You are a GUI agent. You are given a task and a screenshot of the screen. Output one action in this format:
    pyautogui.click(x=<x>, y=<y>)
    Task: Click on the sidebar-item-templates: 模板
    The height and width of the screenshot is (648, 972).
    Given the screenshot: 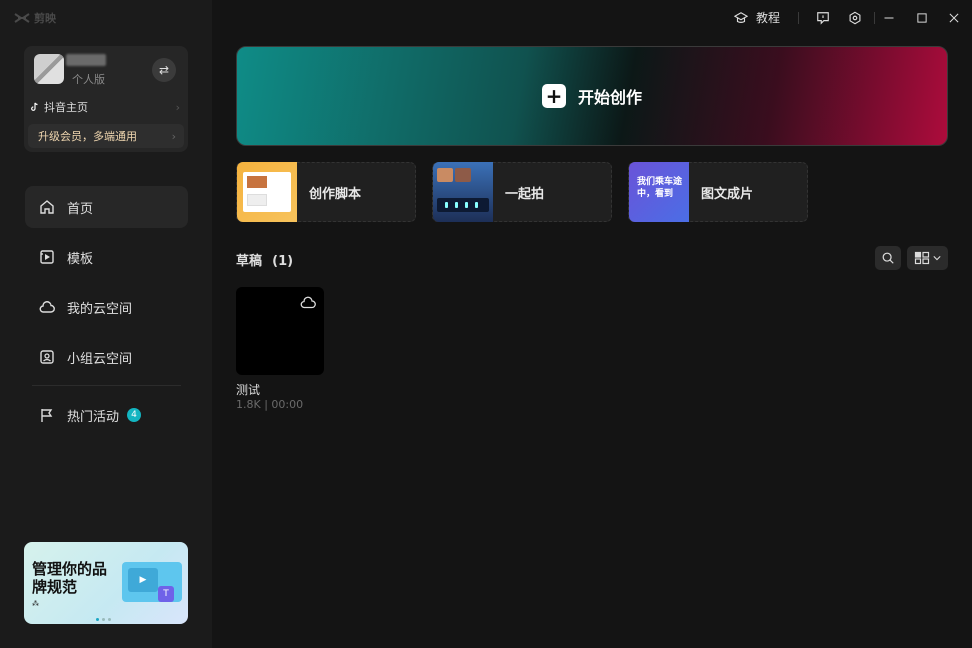 What is the action you would take?
    pyautogui.click(x=106, y=257)
    